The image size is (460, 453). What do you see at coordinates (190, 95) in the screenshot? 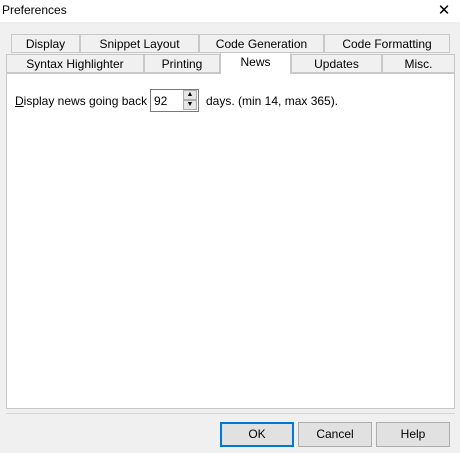
I see `spin-up-arrow-icon: ▲` at bounding box center [190, 95].